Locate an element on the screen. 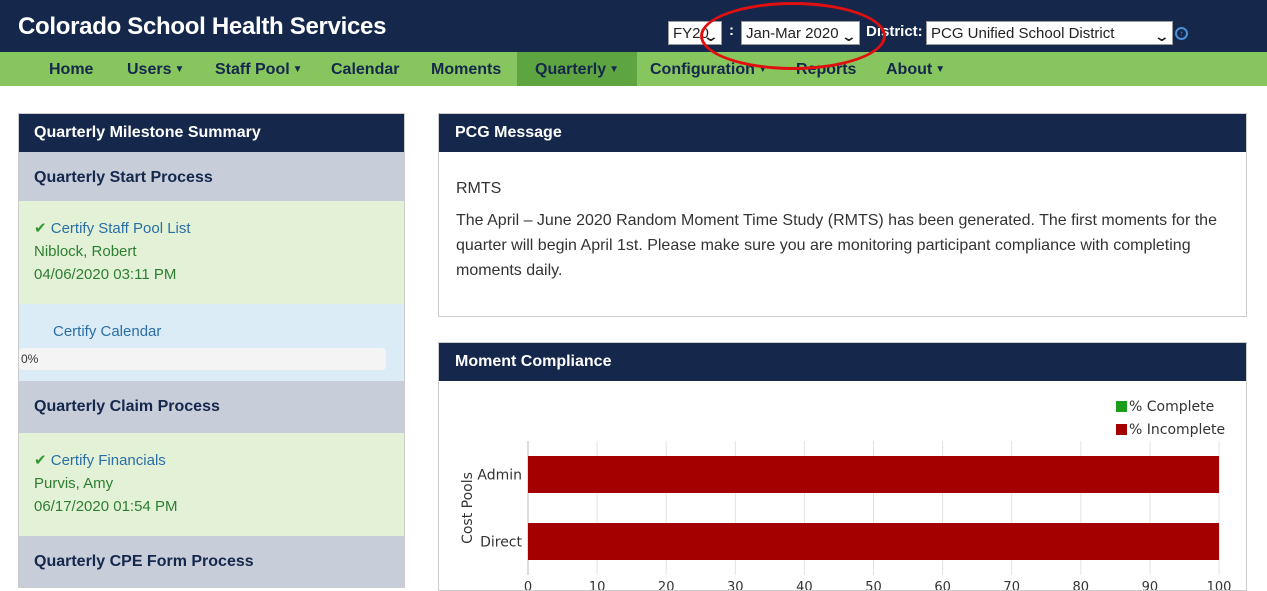 This screenshot has width=1267, height=591. legend-label: % Incomplete is located at coordinates (1177, 430).